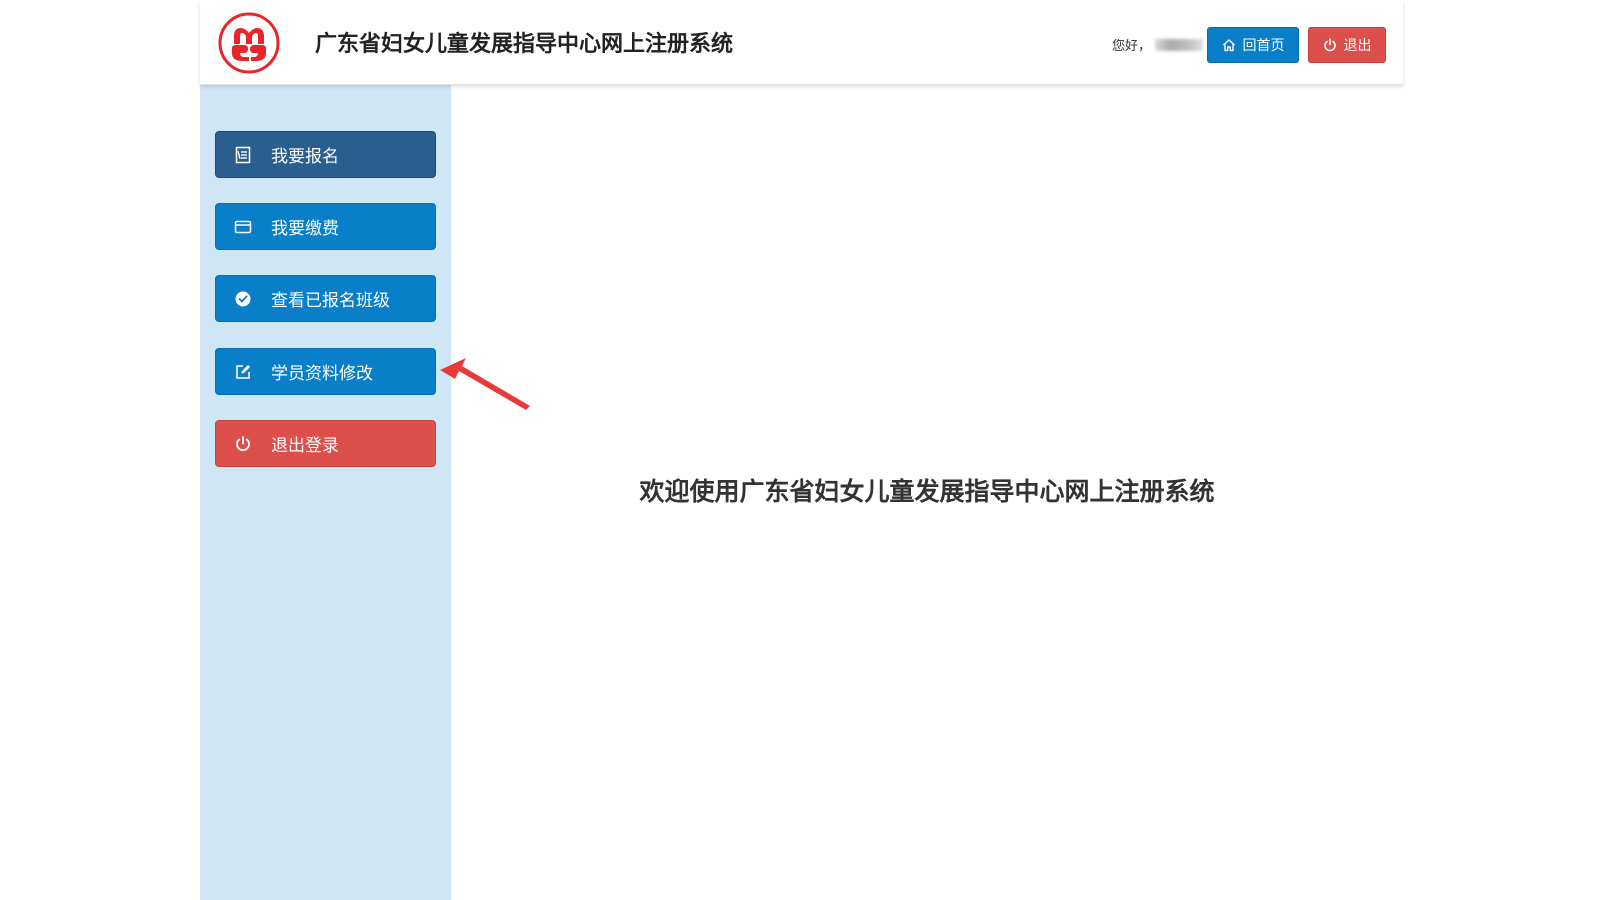 This screenshot has height=900, width=1600. I want to click on nav-edit-profile-label: 学员资料修改, so click(322, 374).